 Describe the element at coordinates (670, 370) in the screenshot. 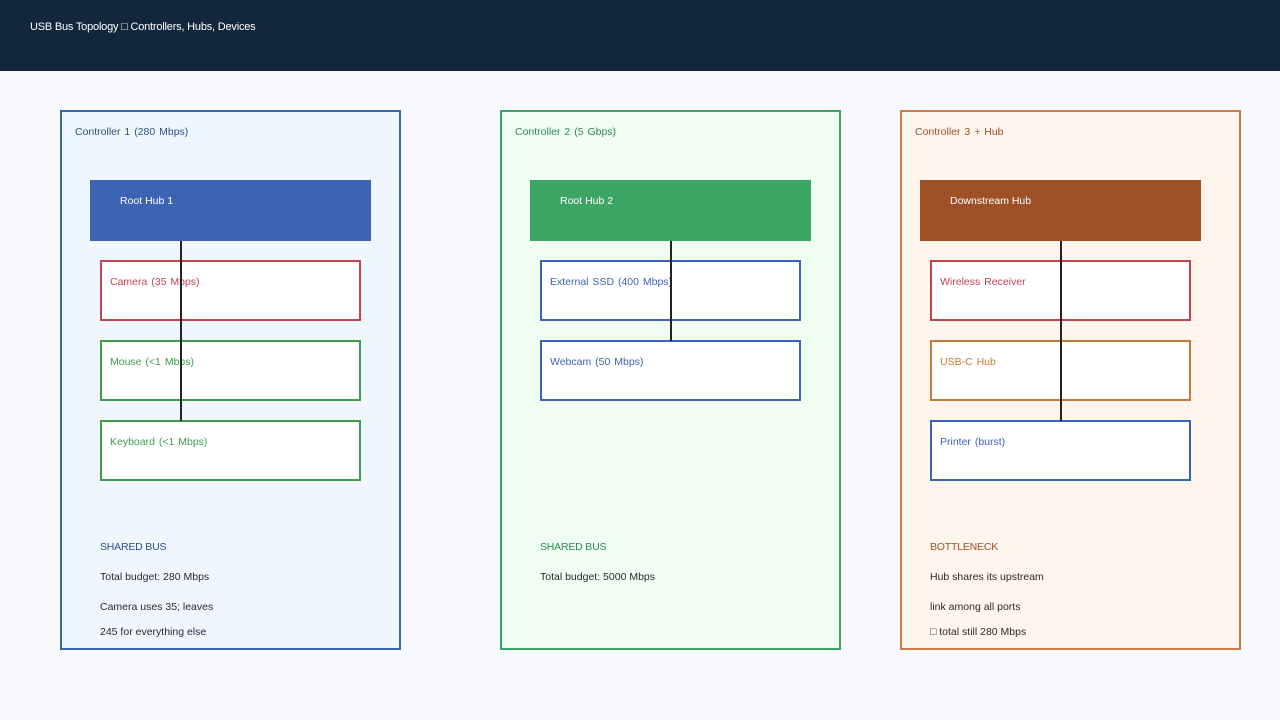

I see `device-webcam: Webcam (50 Mbps)` at that location.